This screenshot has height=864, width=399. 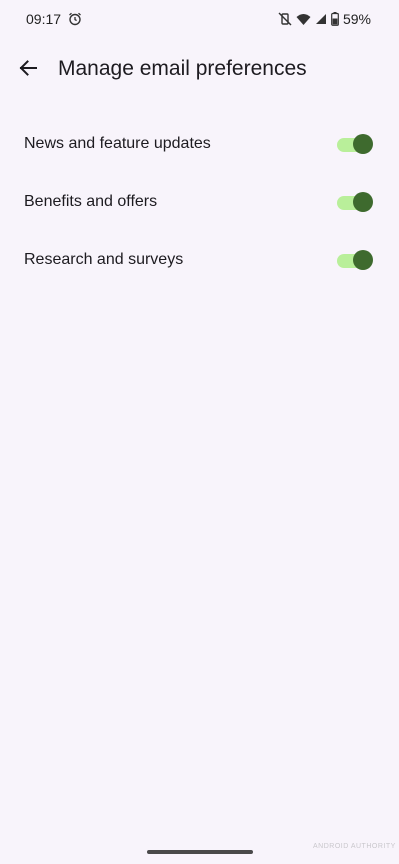 I want to click on setting-benefits-and-offers: Benefits and offers, so click(x=199, y=202).